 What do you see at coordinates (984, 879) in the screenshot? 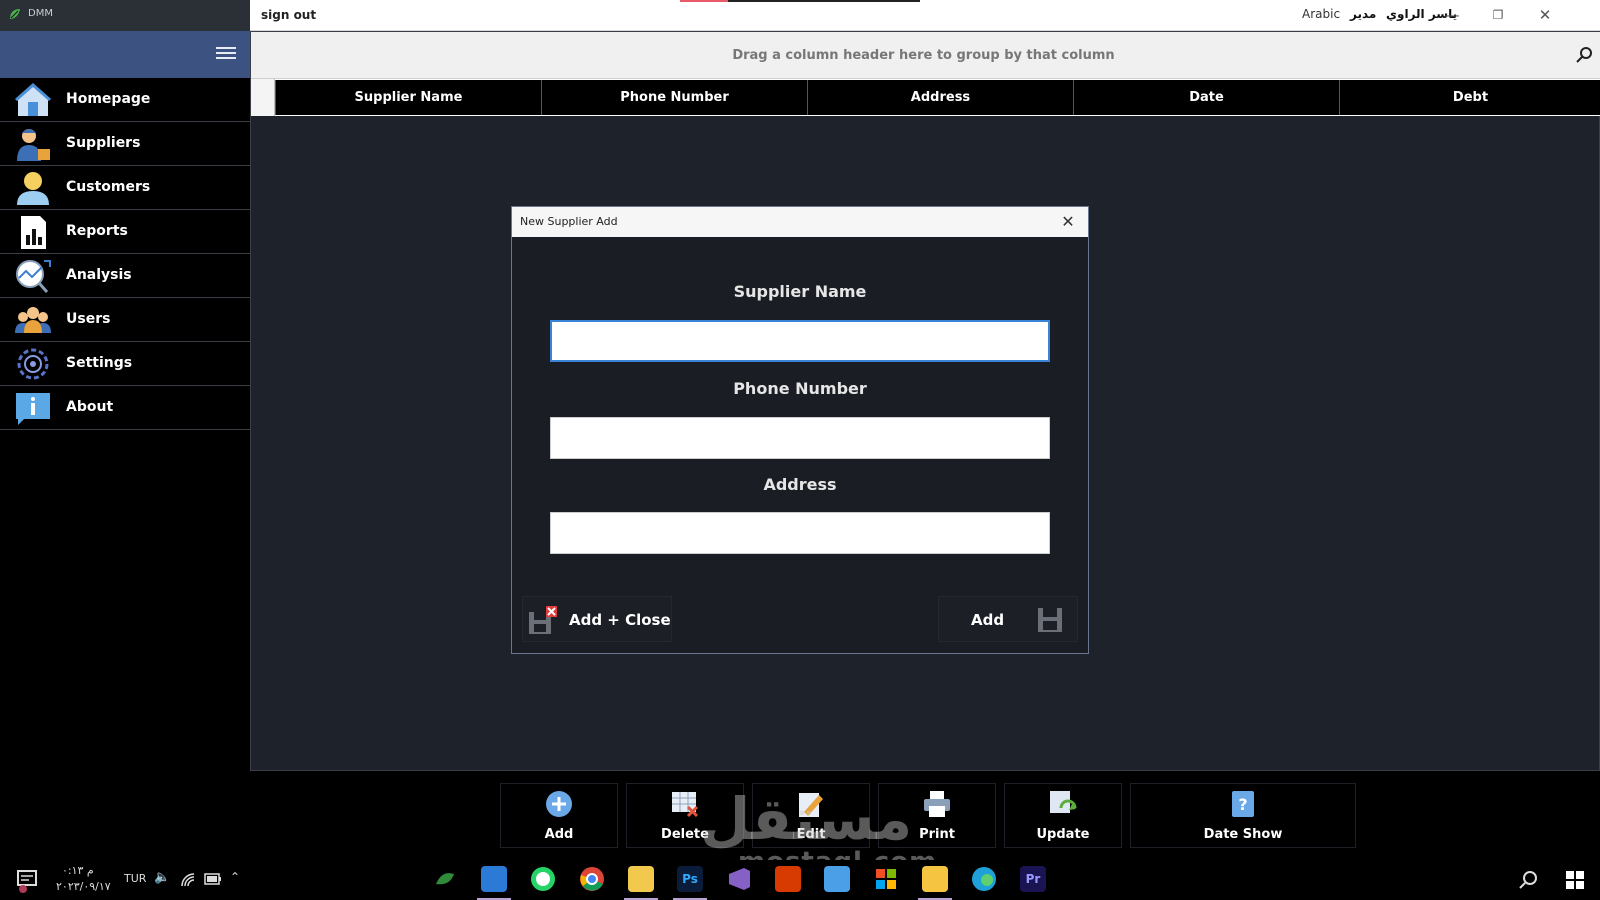
I see `edge-icon` at bounding box center [984, 879].